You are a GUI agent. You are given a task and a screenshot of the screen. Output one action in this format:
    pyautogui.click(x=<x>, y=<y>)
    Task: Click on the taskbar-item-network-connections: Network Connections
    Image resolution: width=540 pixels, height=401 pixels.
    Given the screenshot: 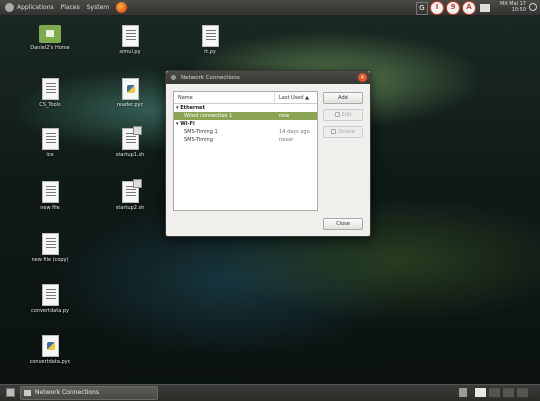 What is the action you would take?
    pyautogui.click(x=89, y=393)
    